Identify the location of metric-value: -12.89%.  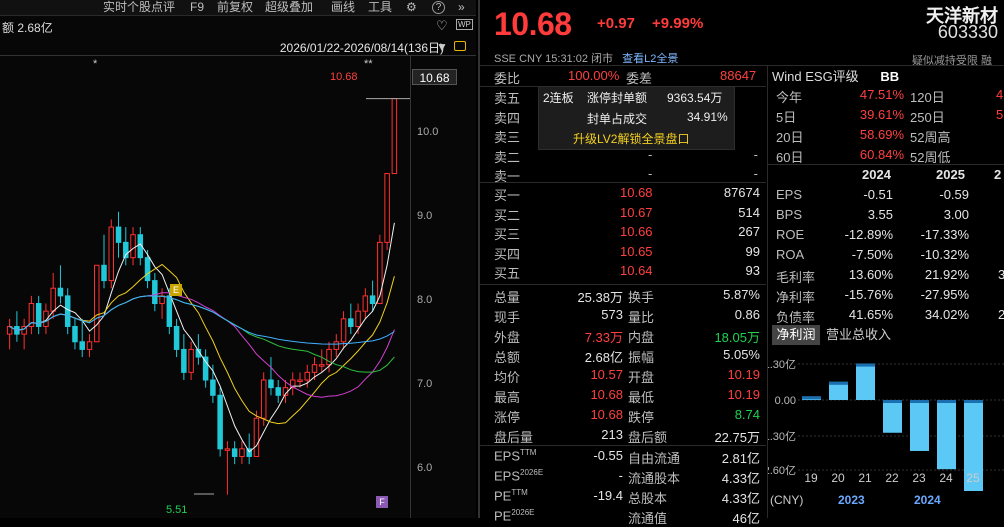
(868, 234).